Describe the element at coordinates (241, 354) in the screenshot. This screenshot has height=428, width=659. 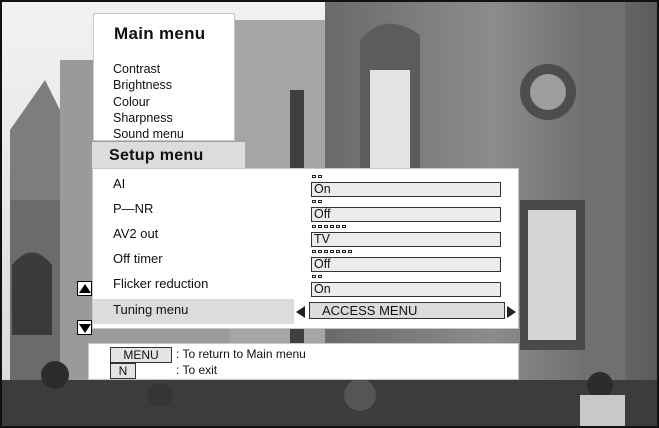
I see `menu-key-description: : To return to Main menu` at that location.